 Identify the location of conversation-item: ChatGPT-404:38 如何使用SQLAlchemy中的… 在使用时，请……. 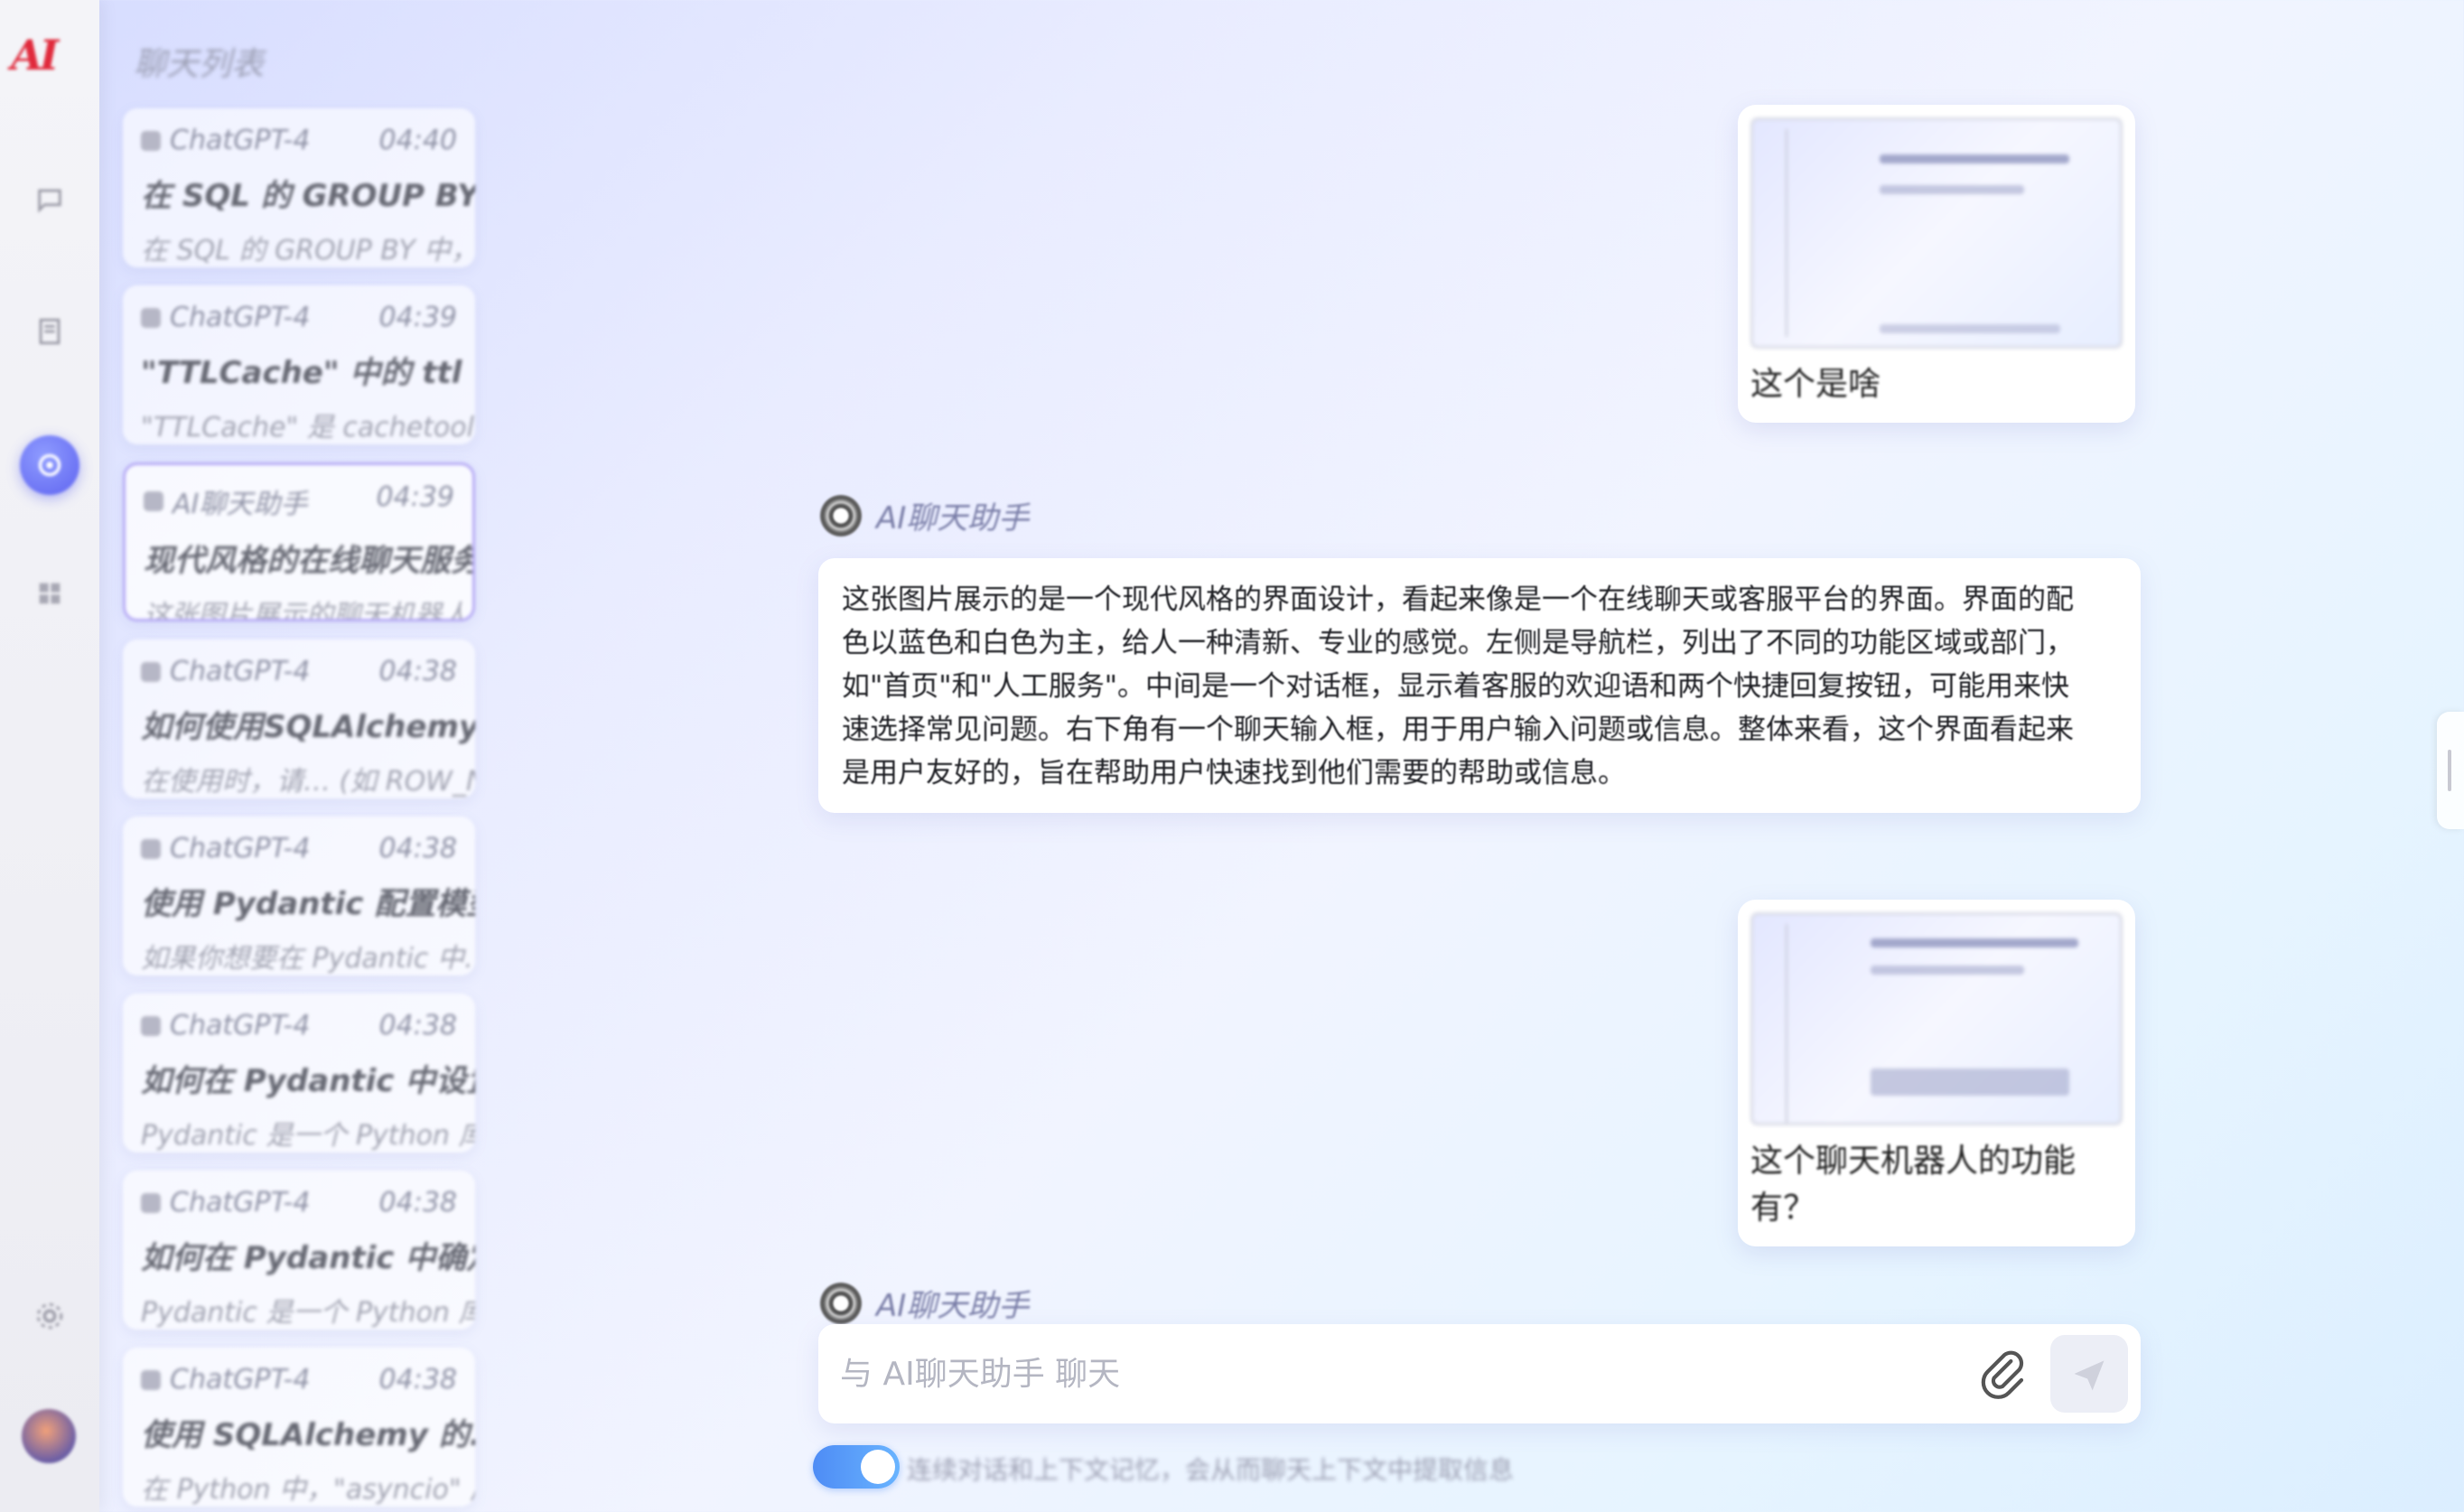
(299, 718).